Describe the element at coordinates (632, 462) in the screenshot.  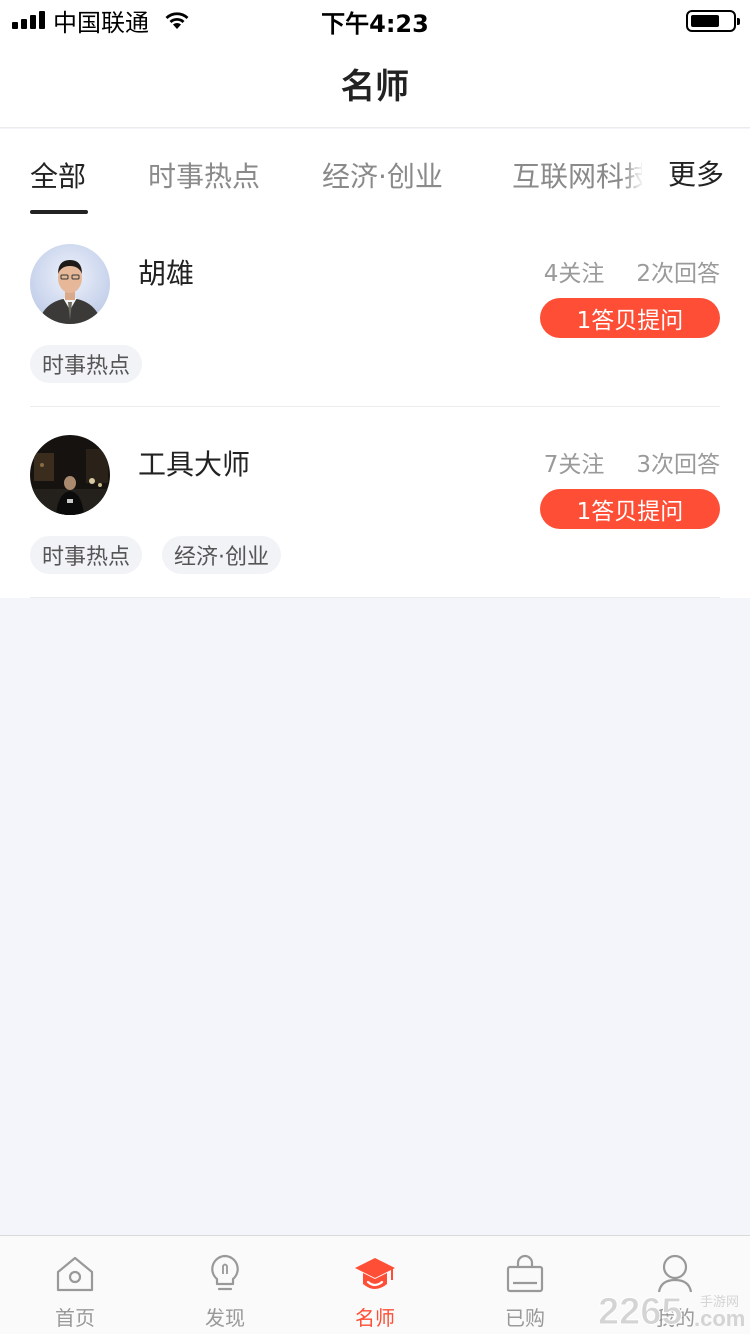
I see `teacher-stats: 7关注 3次回答` at that location.